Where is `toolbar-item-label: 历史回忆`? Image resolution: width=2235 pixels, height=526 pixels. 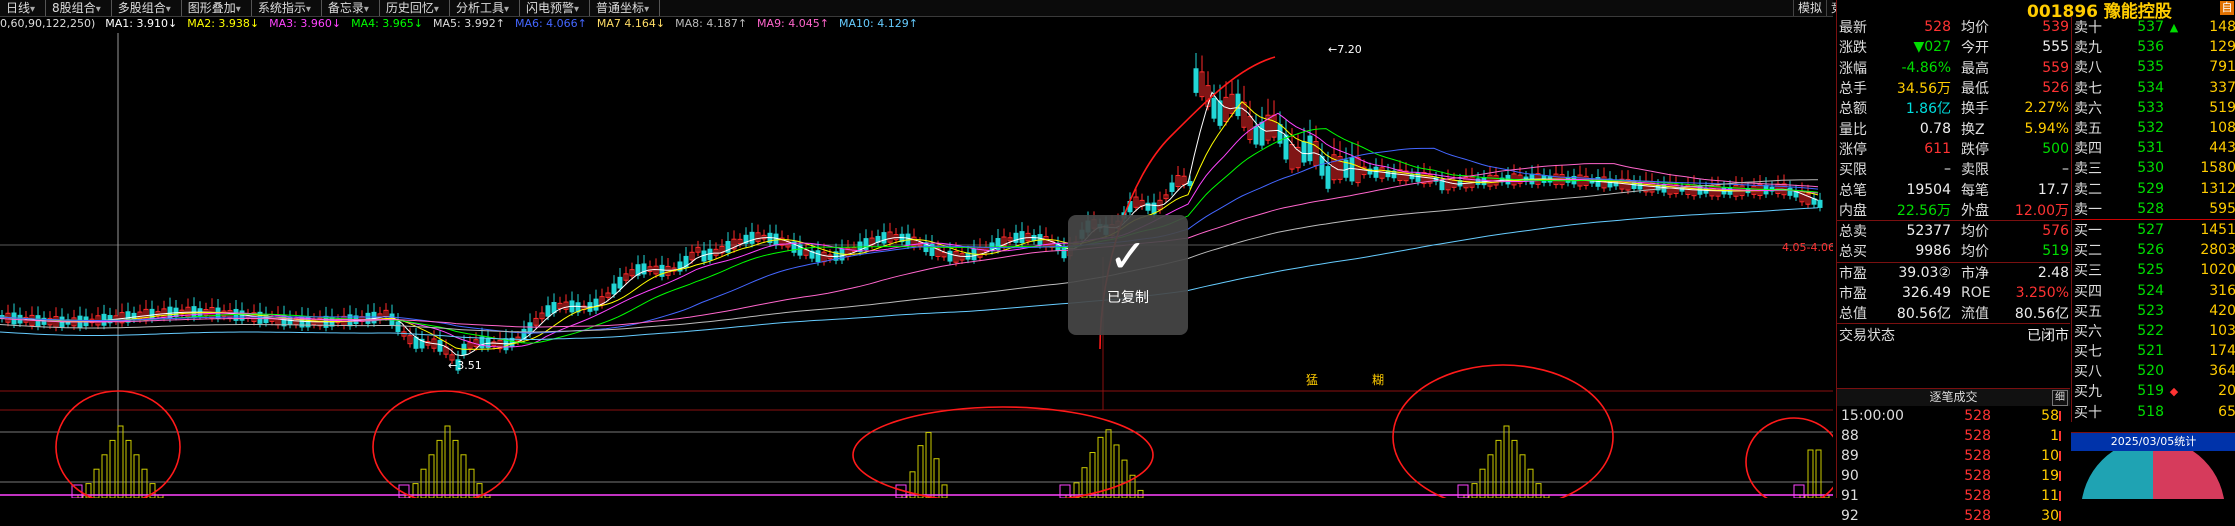
toolbar-item-label: 历史回忆 is located at coordinates (409, 8).